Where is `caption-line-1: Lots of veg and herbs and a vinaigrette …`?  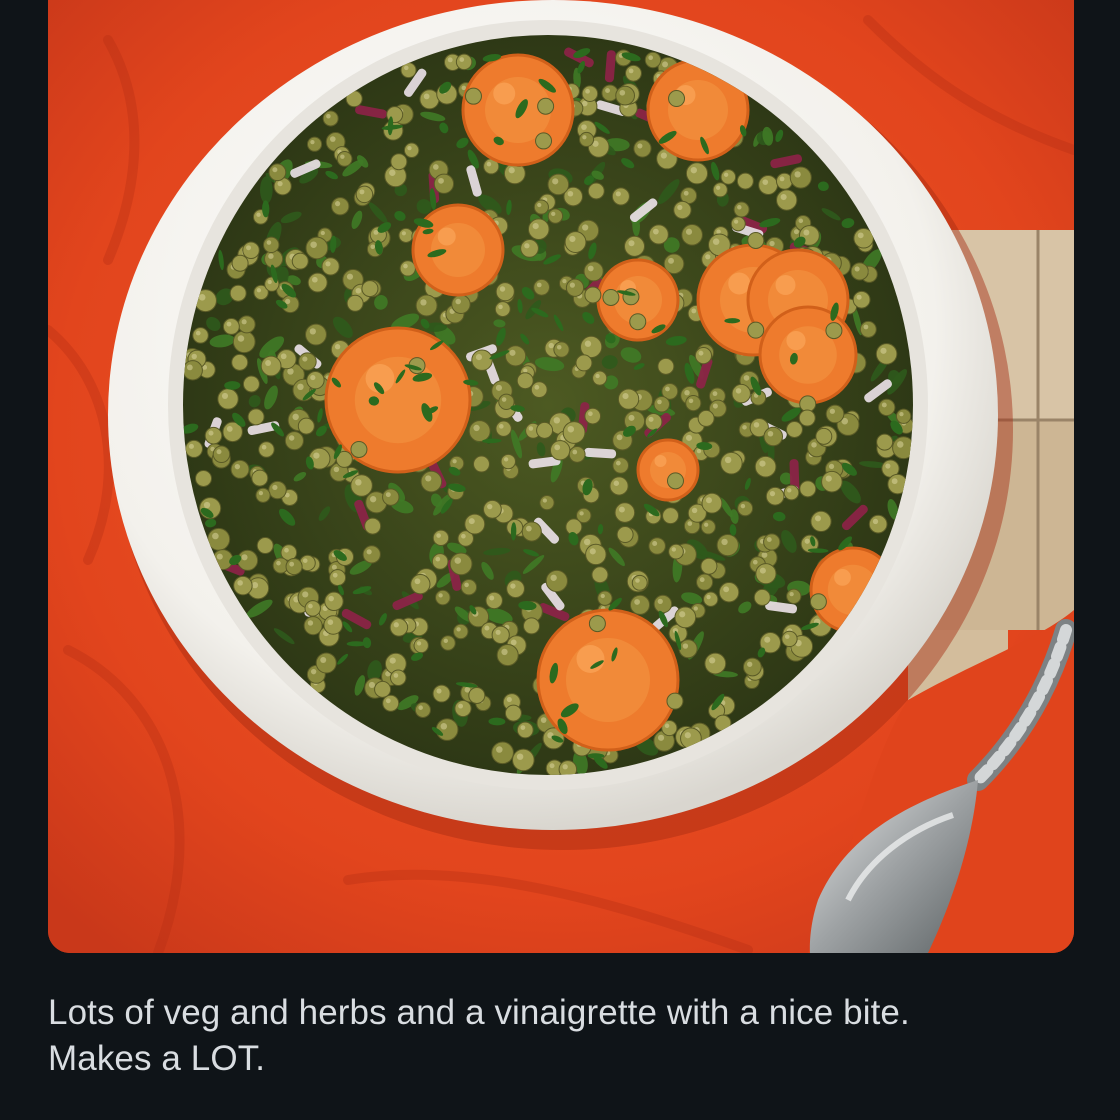
caption-line-1: Lots of veg and herbs and a vinaigrette … is located at coordinates (479, 1012).